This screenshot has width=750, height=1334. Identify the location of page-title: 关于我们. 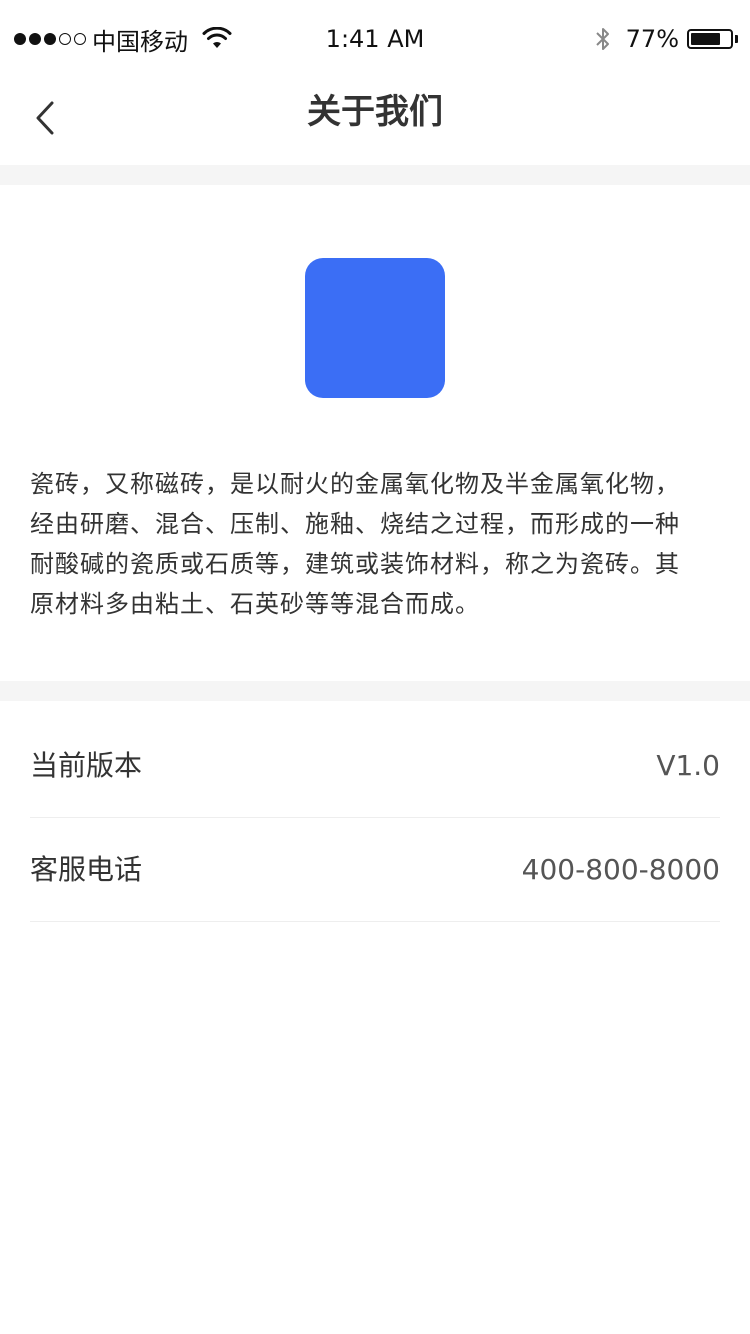
(375, 112).